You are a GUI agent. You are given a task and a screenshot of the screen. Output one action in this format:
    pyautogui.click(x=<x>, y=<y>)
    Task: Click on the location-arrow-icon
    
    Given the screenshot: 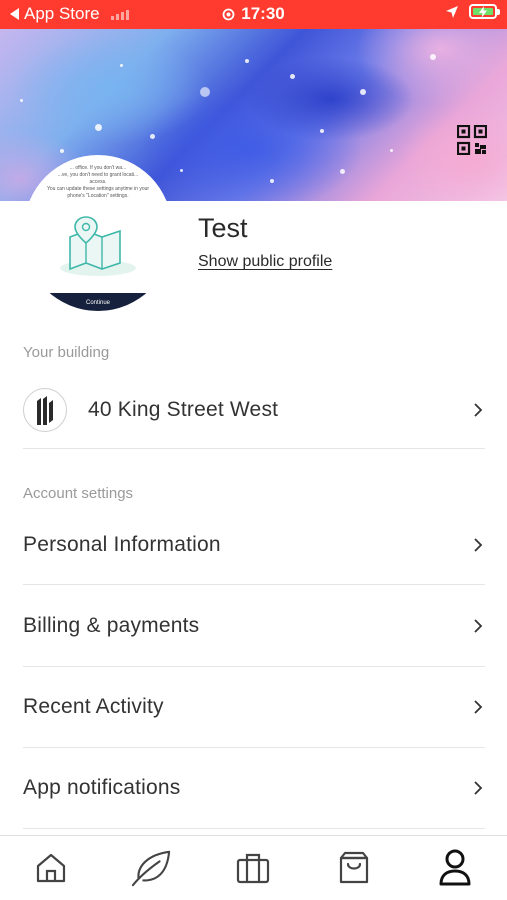 What is the action you would take?
    pyautogui.click(x=452, y=11)
    